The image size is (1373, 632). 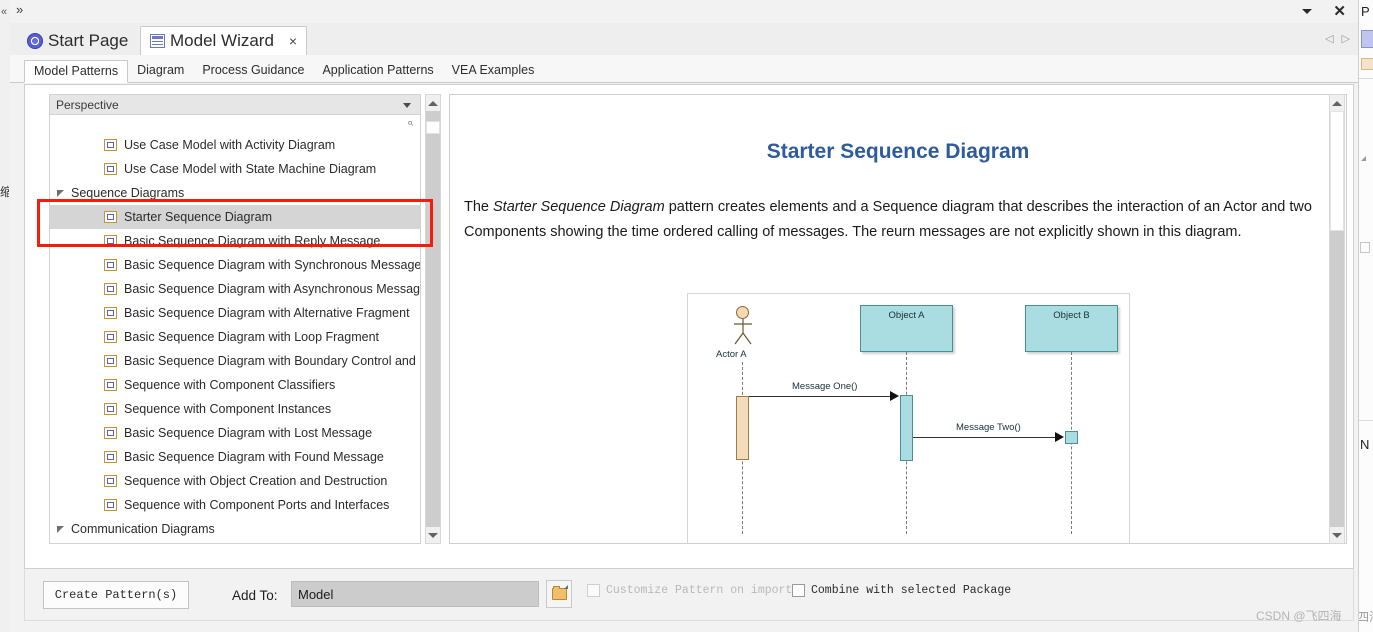 What do you see at coordinates (911, 590) in the screenshot?
I see `combine-package-label: Combine with selected Package` at bounding box center [911, 590].